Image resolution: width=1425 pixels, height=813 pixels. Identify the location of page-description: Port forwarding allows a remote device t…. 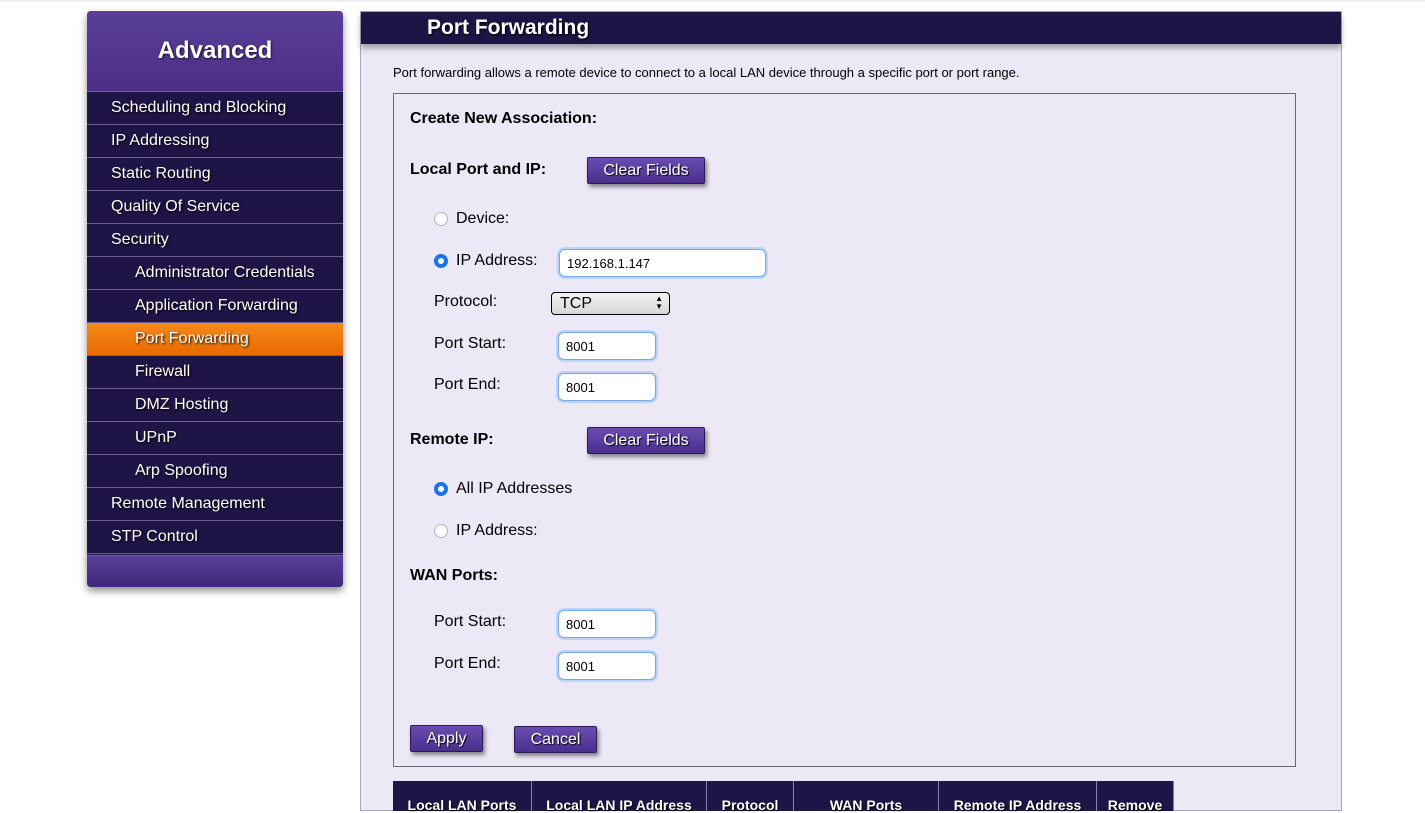
(706, 72).